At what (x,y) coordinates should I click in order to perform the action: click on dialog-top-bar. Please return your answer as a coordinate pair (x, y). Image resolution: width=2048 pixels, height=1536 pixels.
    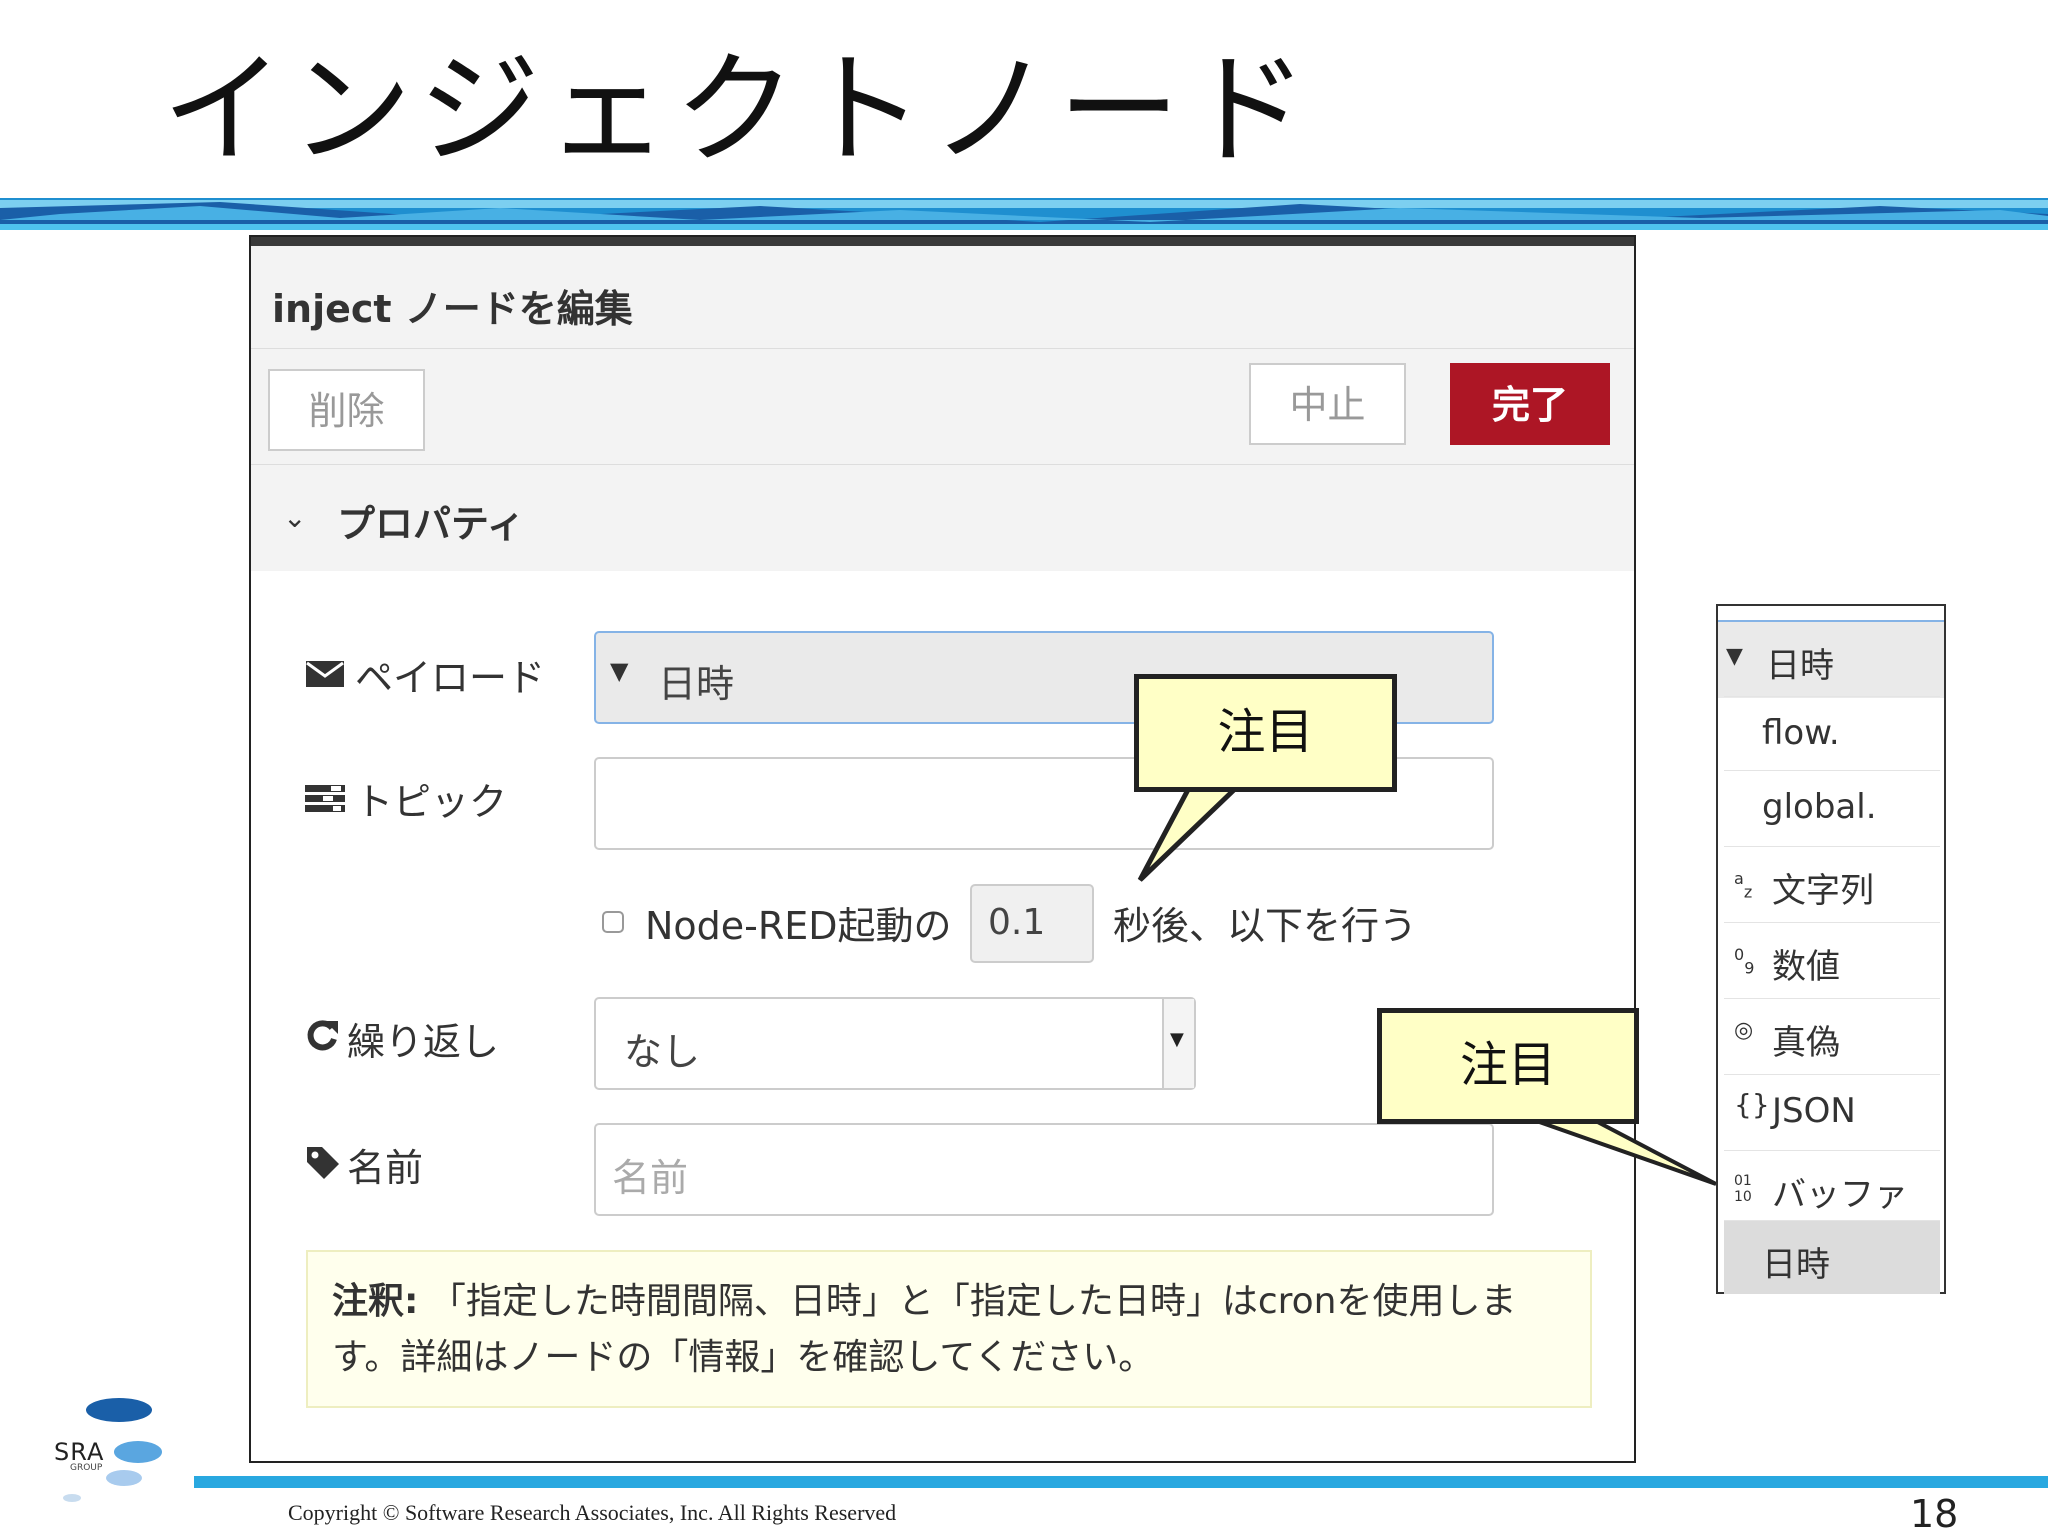
    Looking at the image, I should click on (942, 241).